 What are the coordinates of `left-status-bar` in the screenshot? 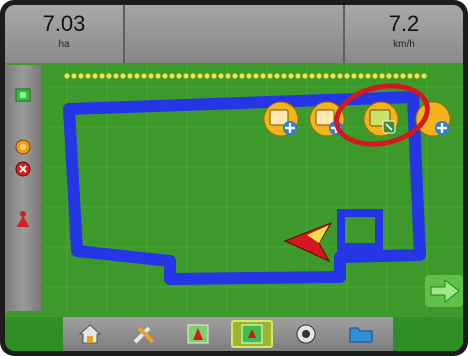 It's located at (23, 188).